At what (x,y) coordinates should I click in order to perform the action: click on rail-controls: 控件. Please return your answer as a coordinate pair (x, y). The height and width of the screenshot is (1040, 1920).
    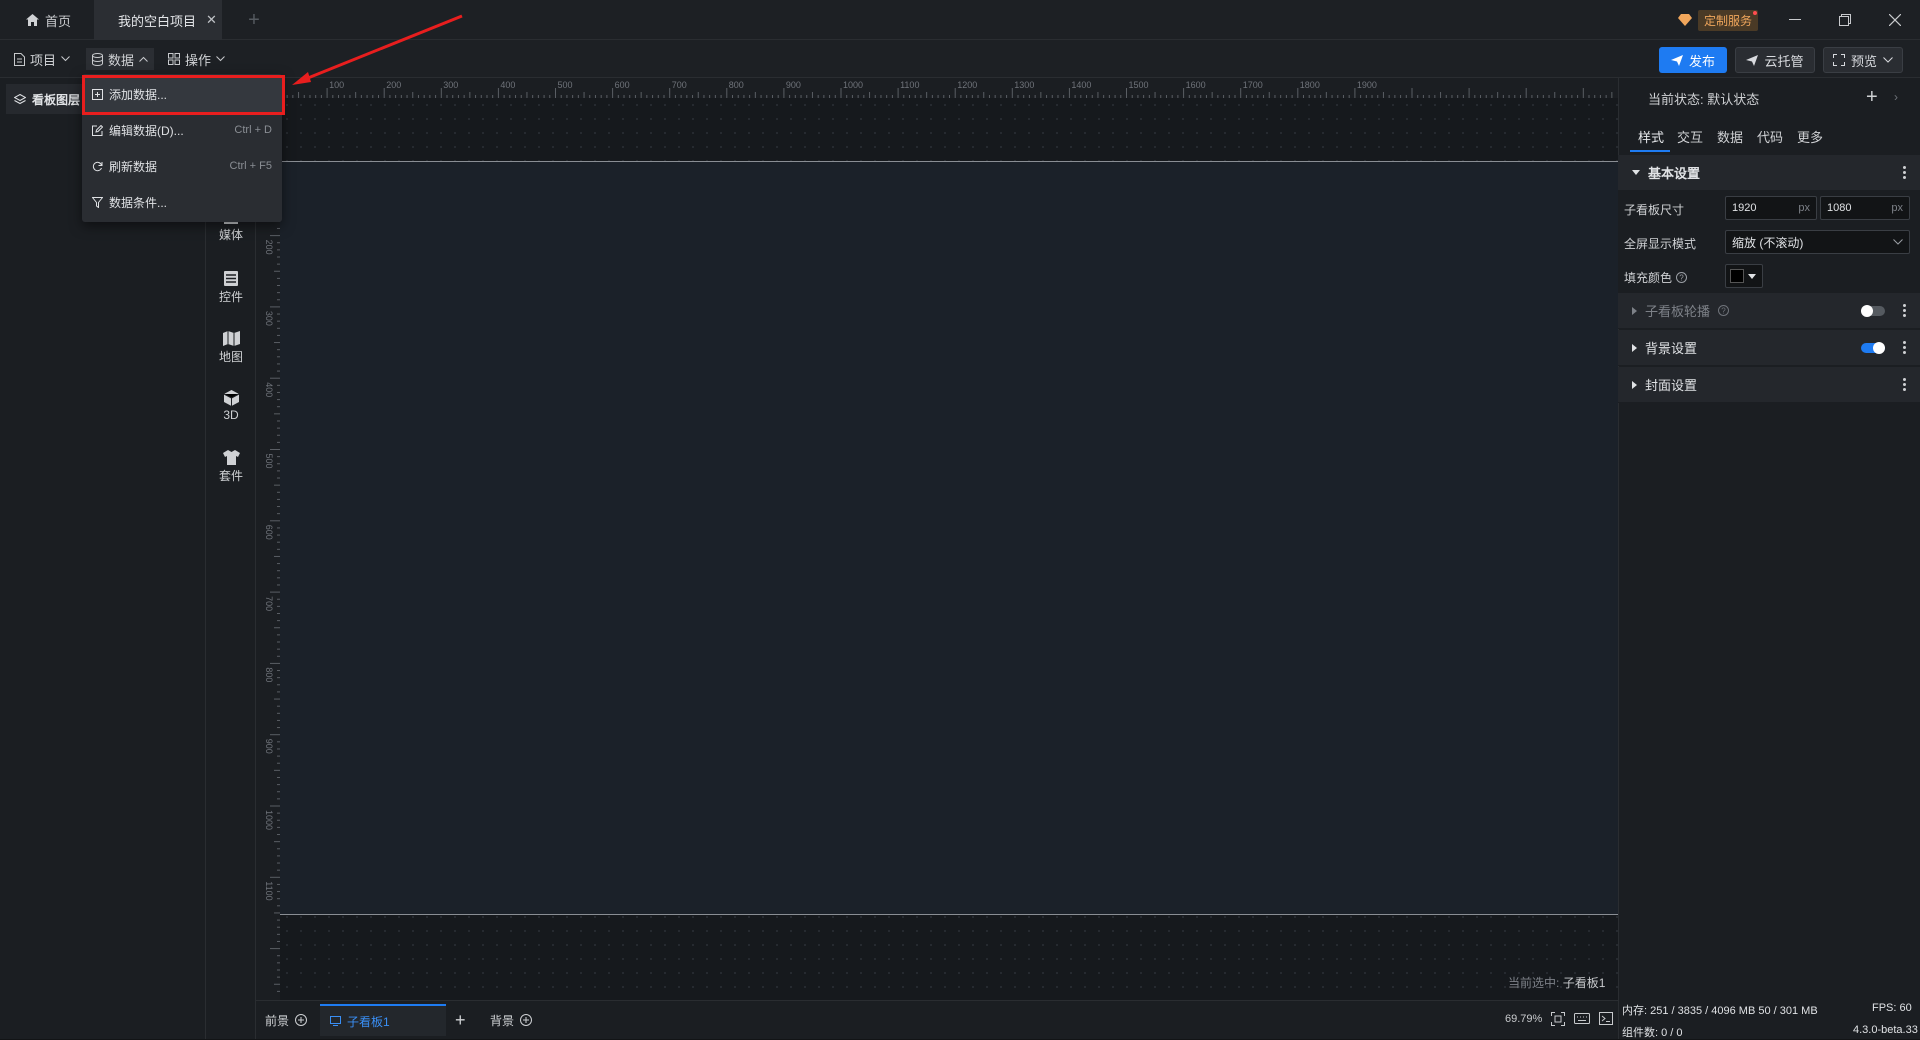
    Looking at the image, I should click on (231, 288).